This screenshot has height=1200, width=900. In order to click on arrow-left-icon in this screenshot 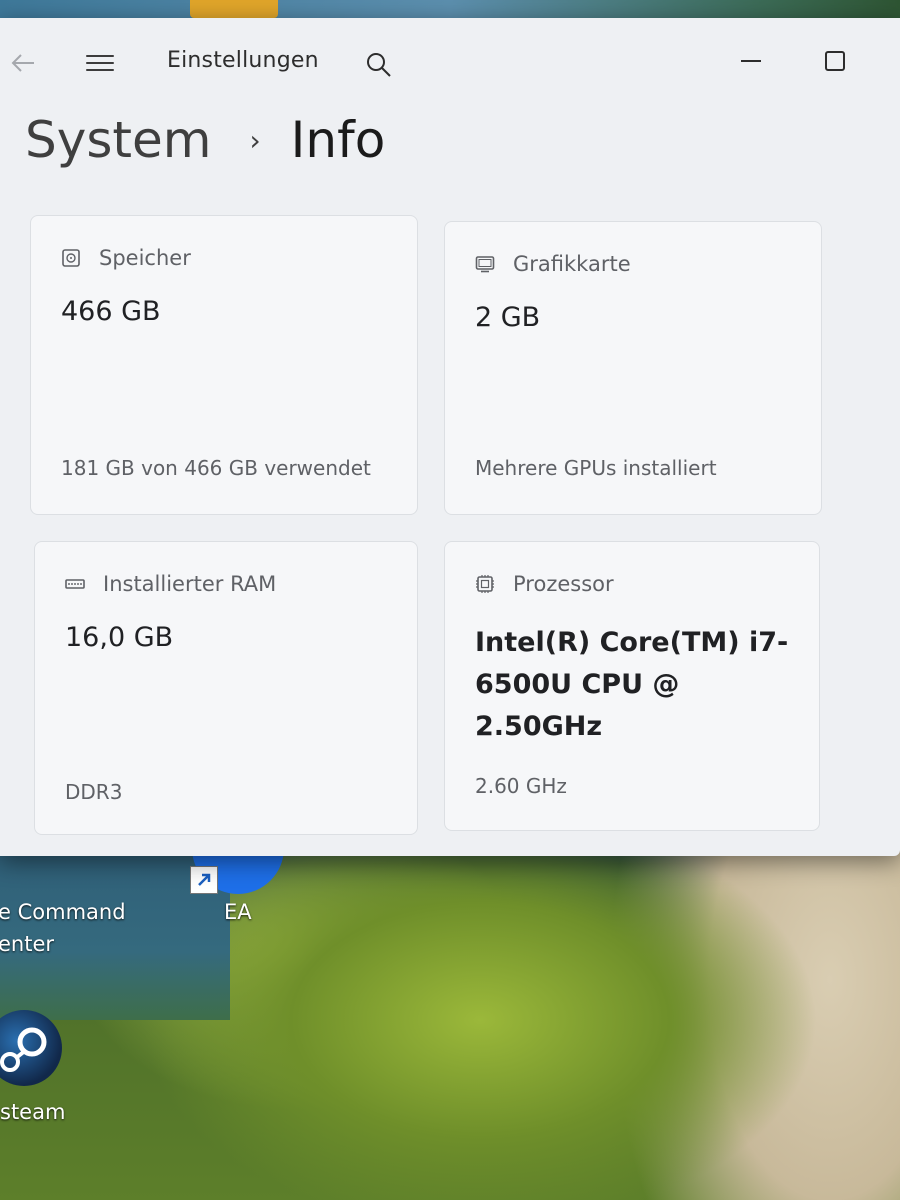, I will do `click(22, 63)`.